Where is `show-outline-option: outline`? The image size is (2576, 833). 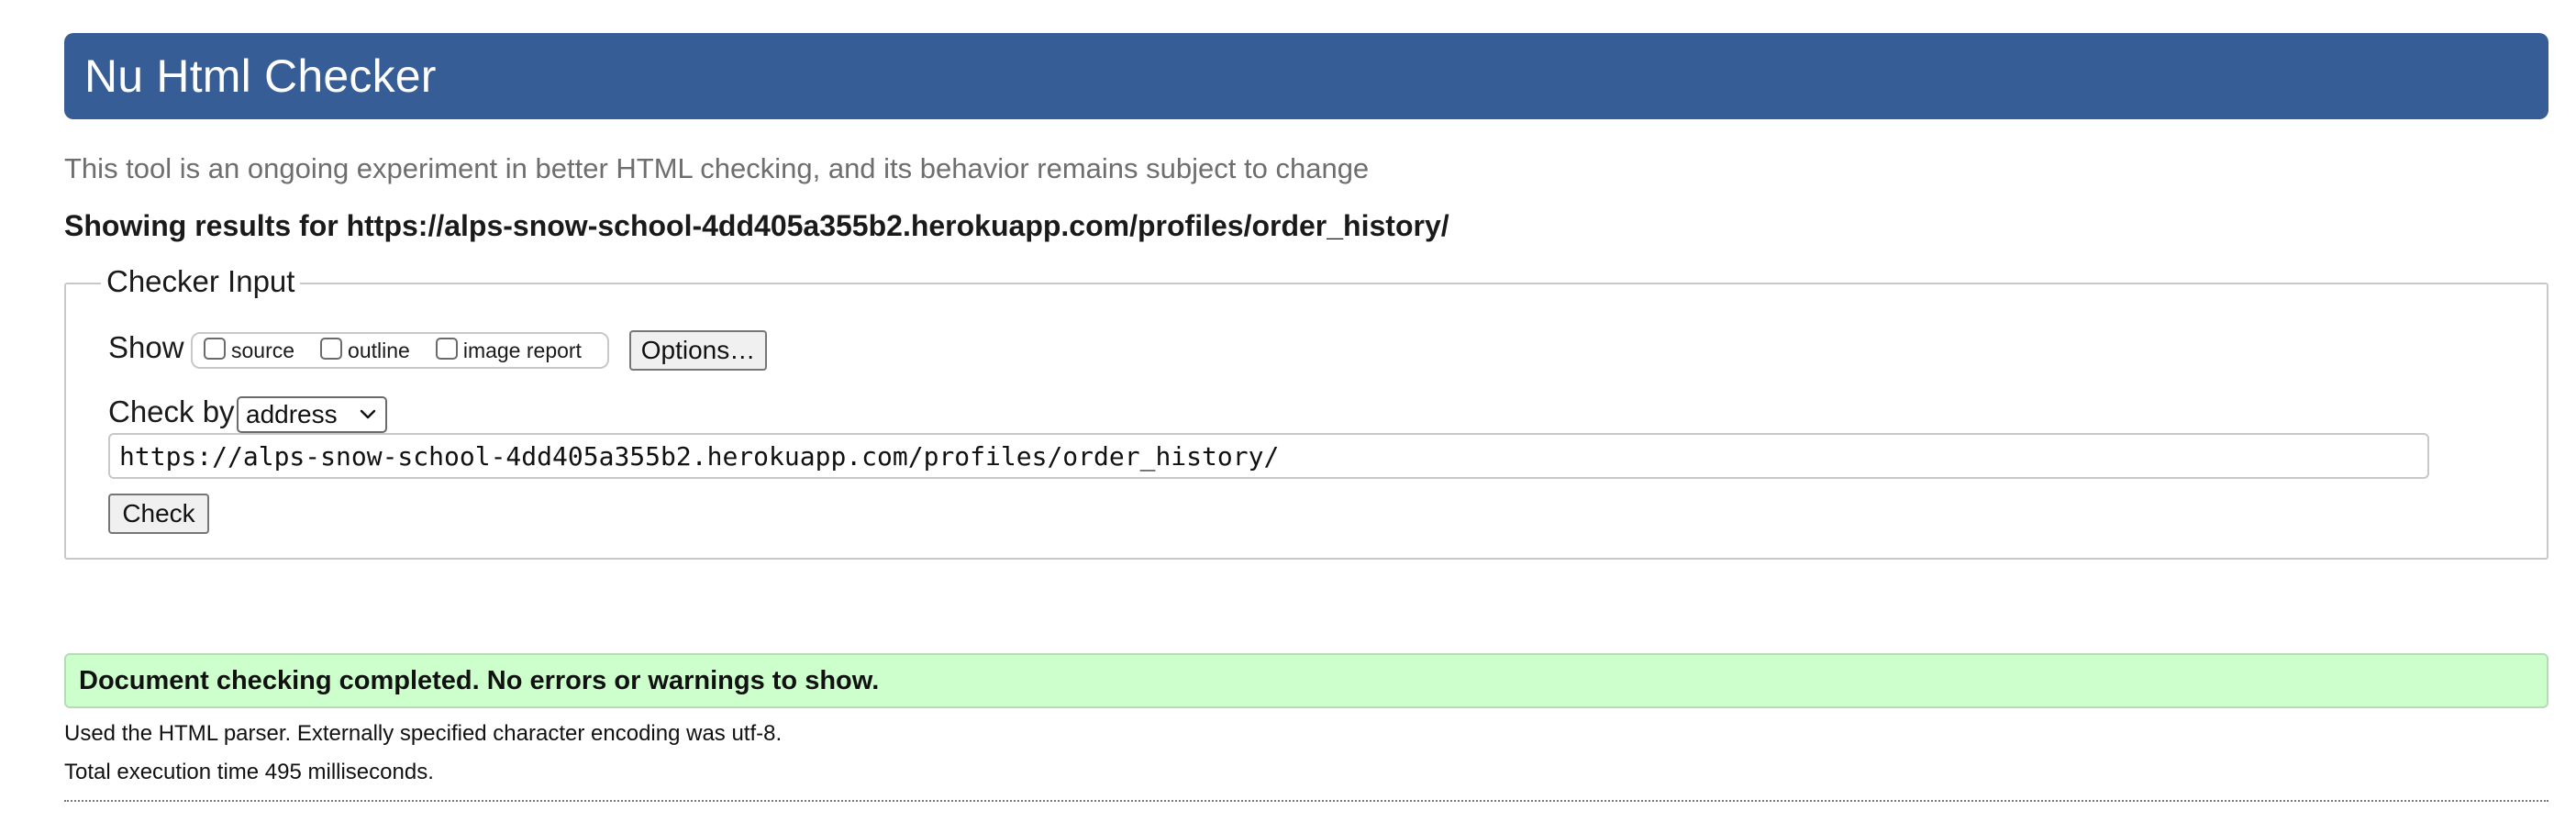
show-outline-option: outline is located at coordinates (365, 350).